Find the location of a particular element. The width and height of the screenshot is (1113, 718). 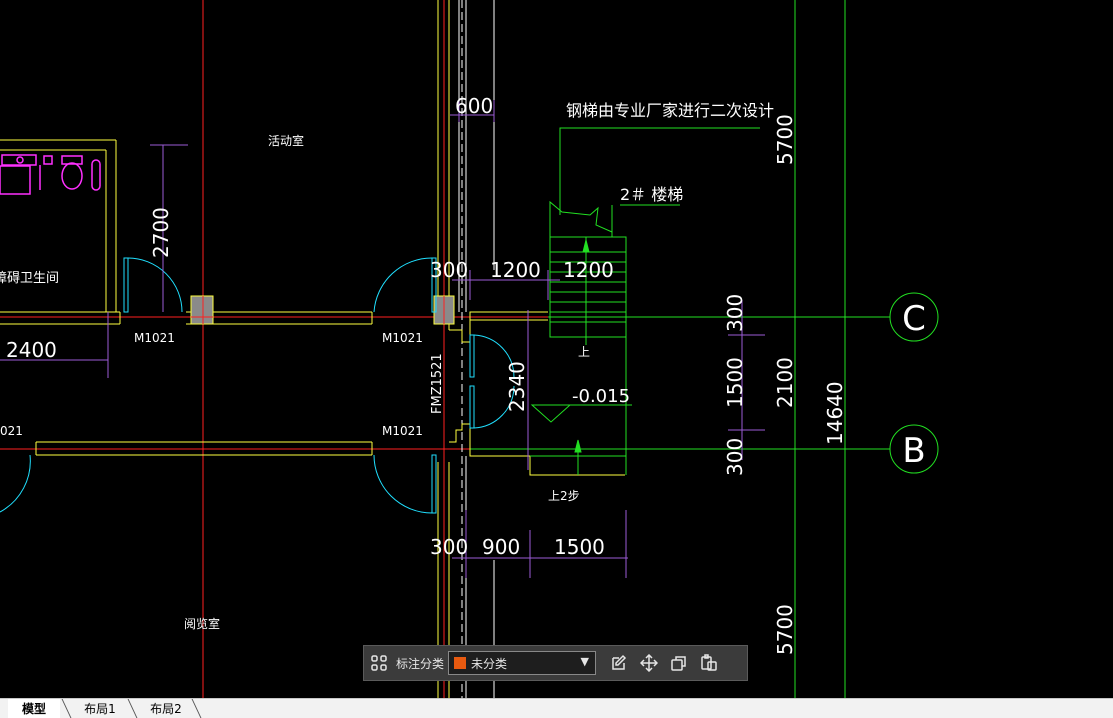

edit-icon is located at coordinates (619, 663).